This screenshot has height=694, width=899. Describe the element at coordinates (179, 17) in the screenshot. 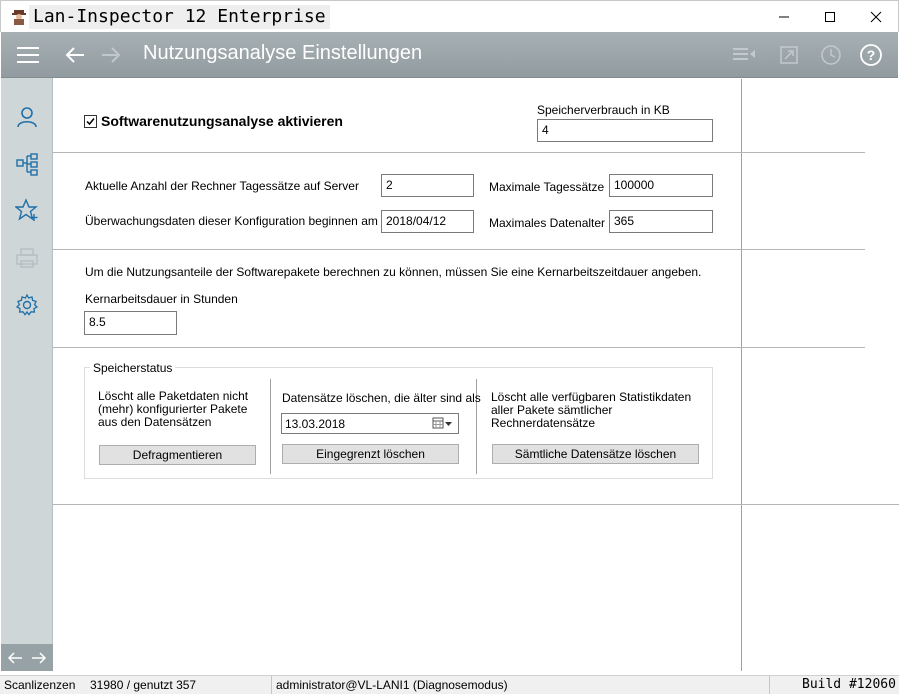

I see `window-title: Lan-Inspector 12 Enterprise` at that location.